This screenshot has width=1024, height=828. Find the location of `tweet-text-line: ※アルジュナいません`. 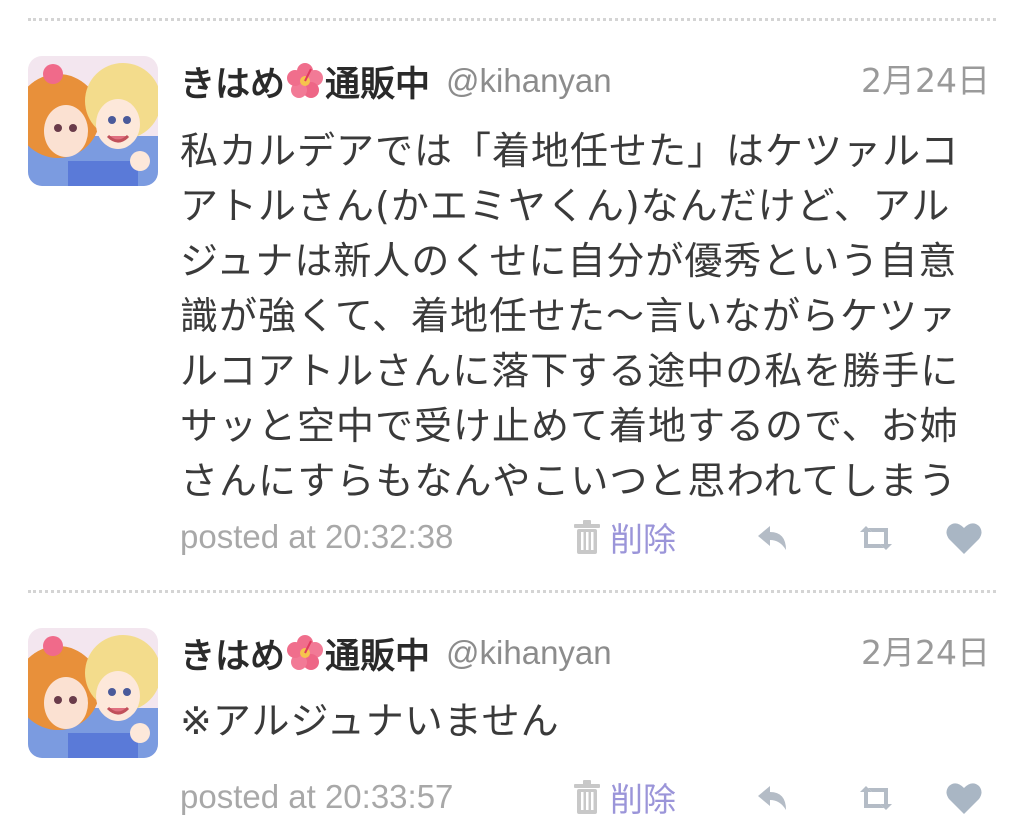

tweet-text-line: ※アルジュナいません is located at coordinates (370, 721).